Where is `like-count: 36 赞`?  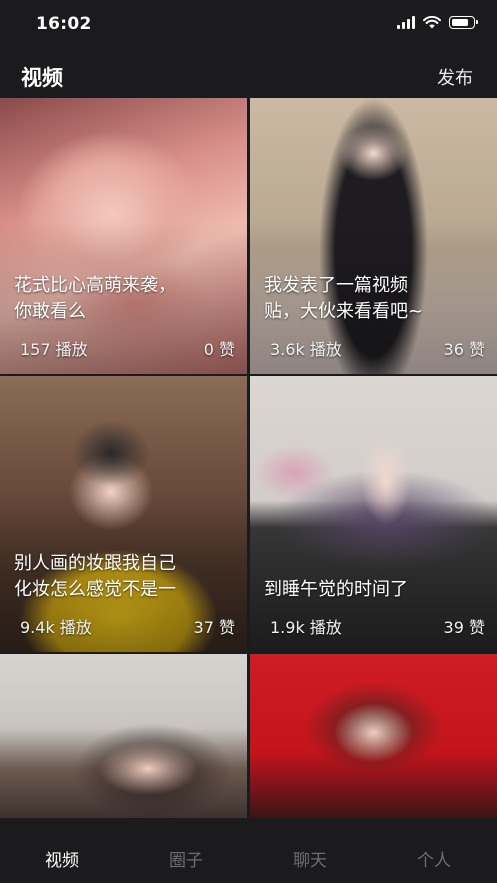
like-count: 36 赞 is located at coordinates (464, 349).